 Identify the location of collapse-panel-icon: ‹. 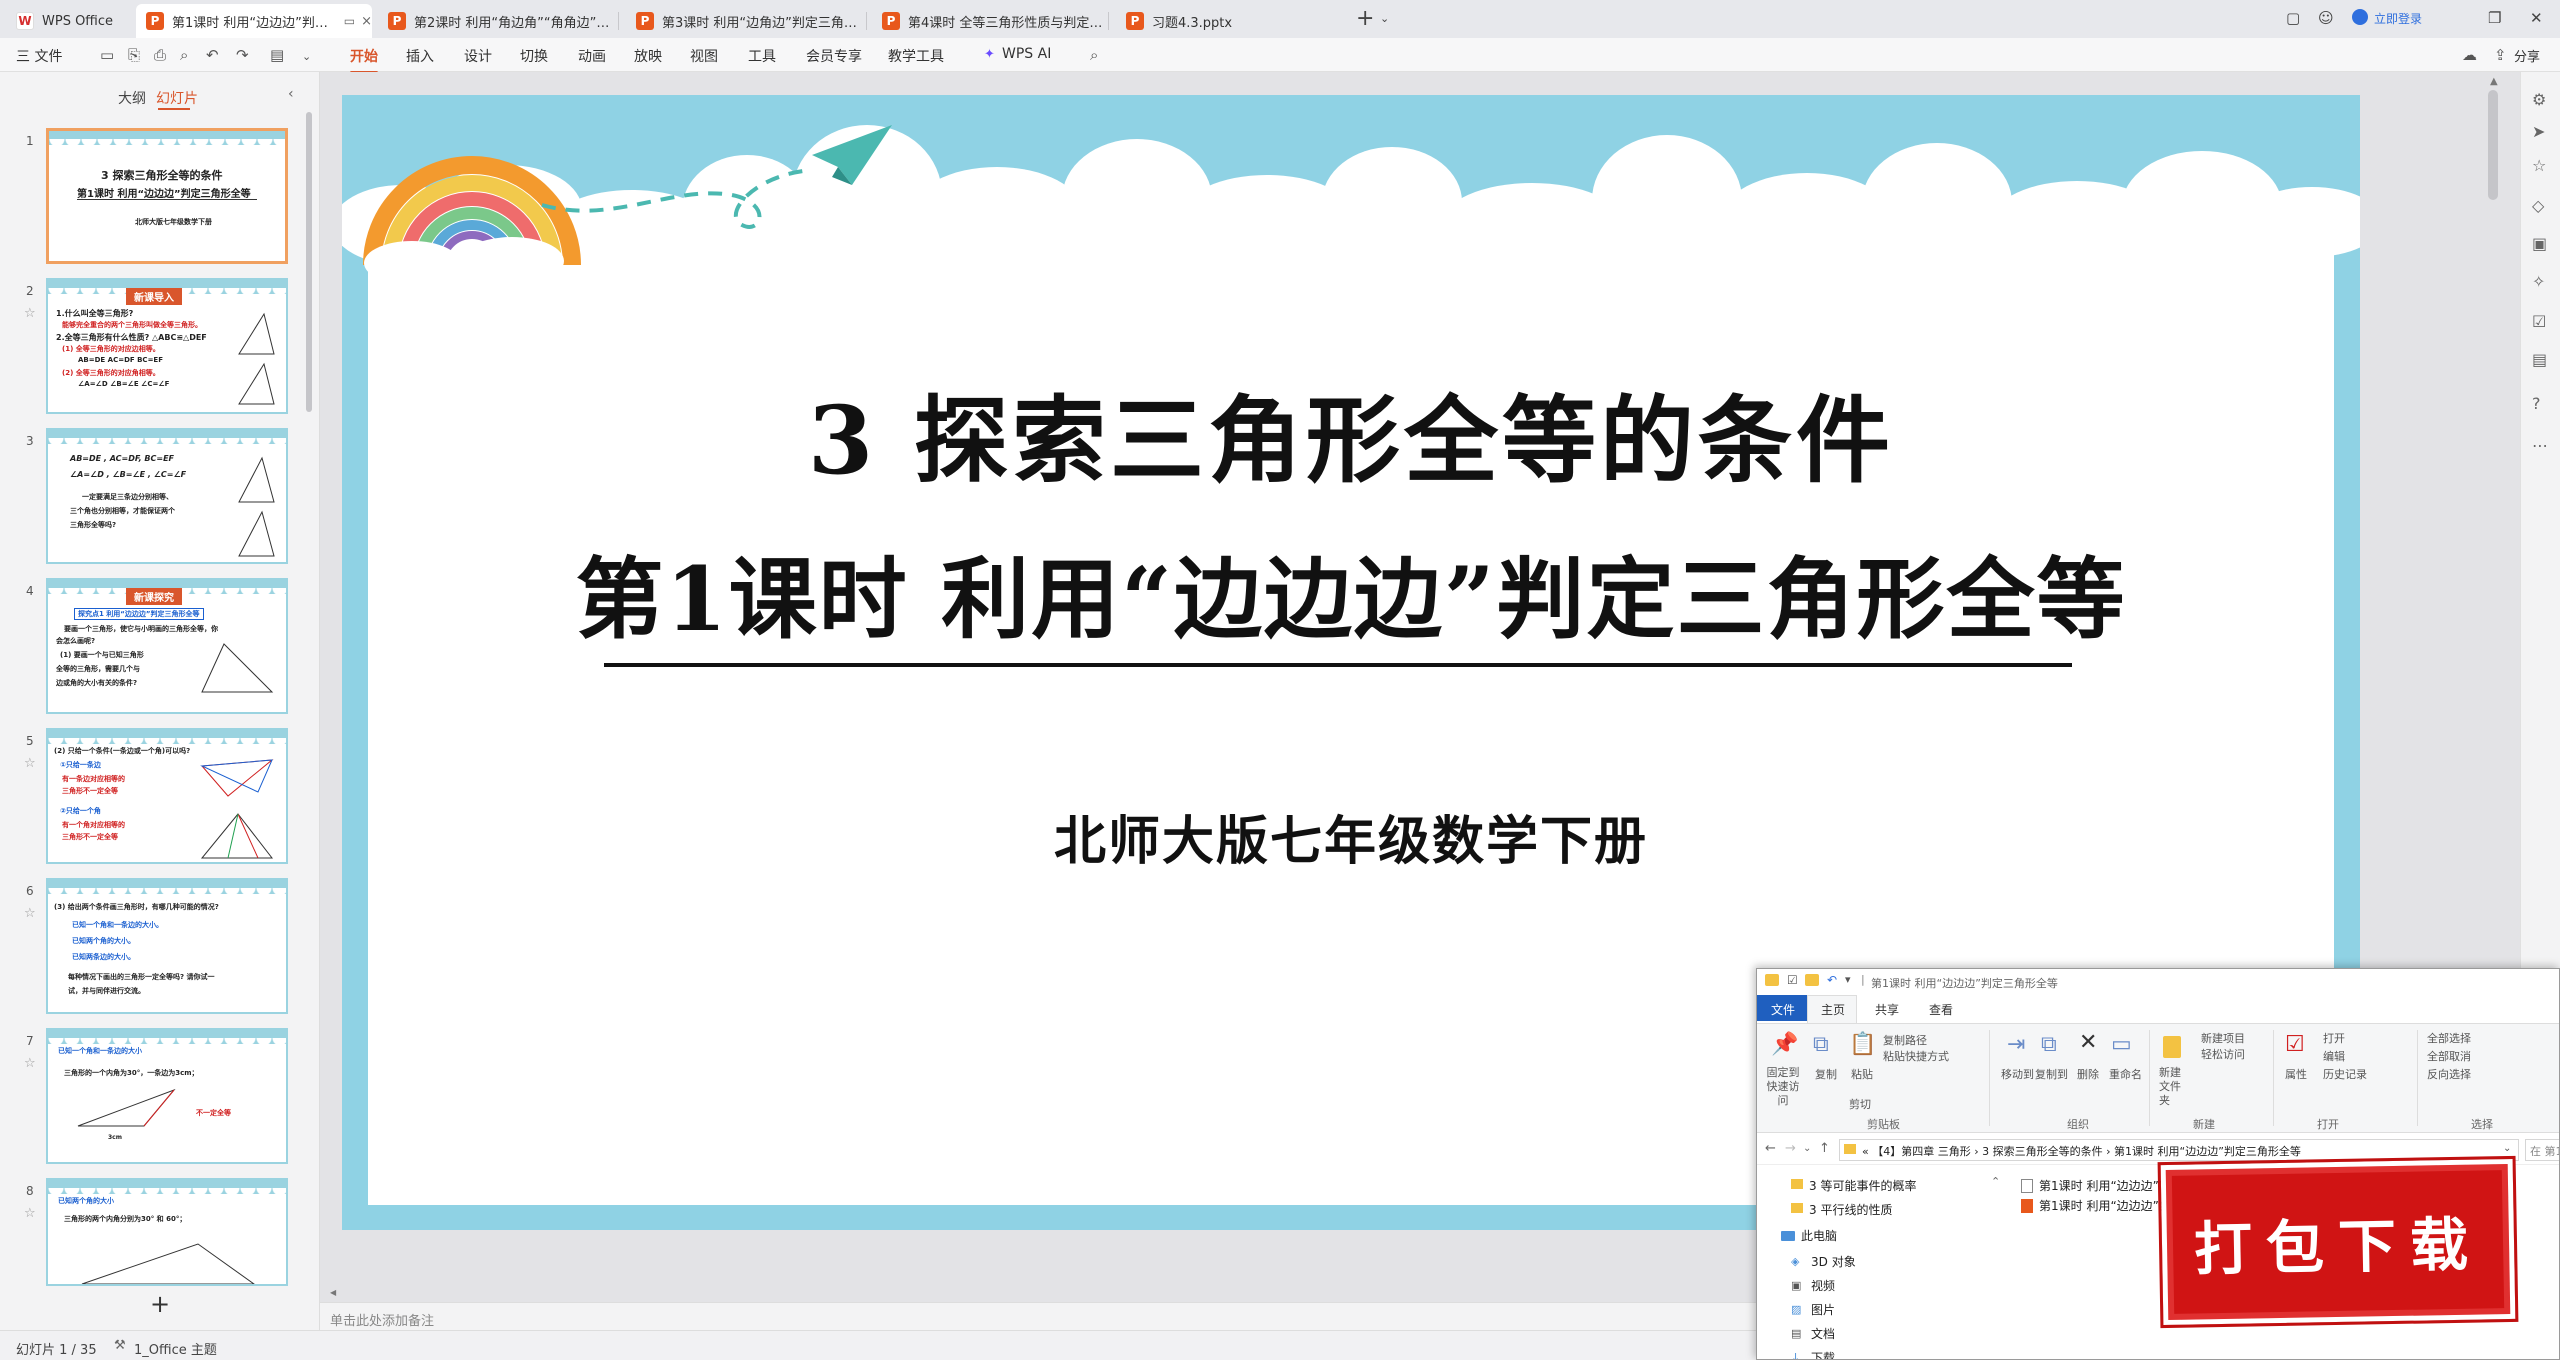
(291, 94).